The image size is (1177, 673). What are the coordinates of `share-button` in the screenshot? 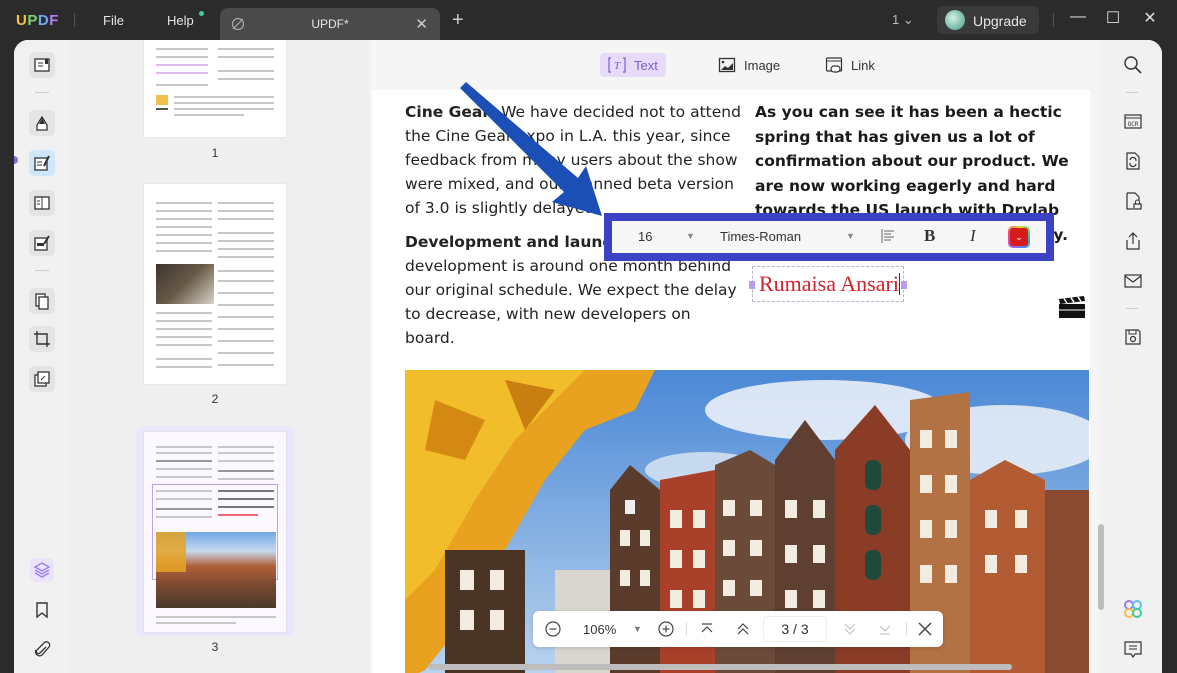 It's located at (1133, 241).